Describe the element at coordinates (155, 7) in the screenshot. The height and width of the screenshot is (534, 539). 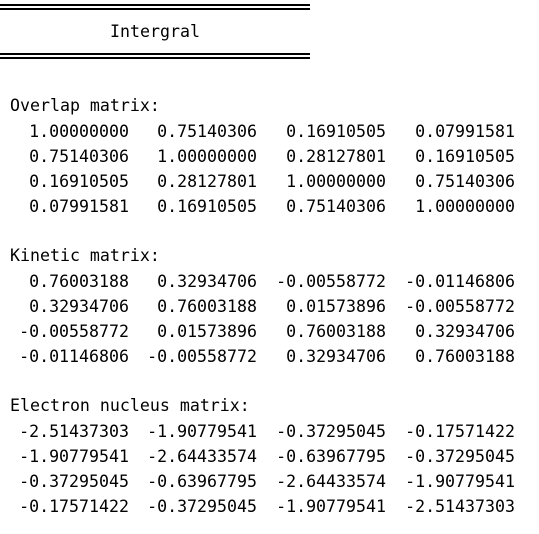
I see `header-rule-top` at that location.